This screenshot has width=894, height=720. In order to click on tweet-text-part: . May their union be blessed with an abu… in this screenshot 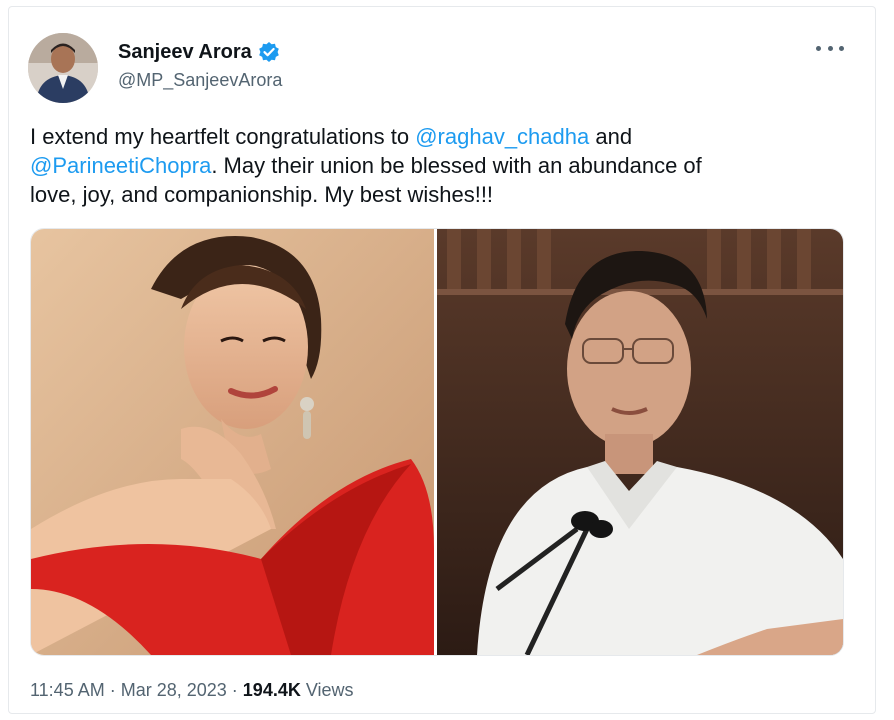, I will do `click(456, 165)`.